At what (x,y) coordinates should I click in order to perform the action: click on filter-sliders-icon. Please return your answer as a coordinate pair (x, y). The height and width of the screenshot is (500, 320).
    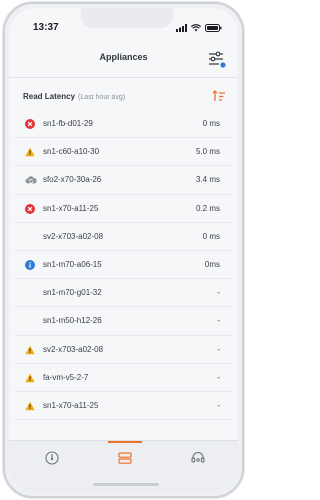
    Looking at the image, I should click on (217, 59).